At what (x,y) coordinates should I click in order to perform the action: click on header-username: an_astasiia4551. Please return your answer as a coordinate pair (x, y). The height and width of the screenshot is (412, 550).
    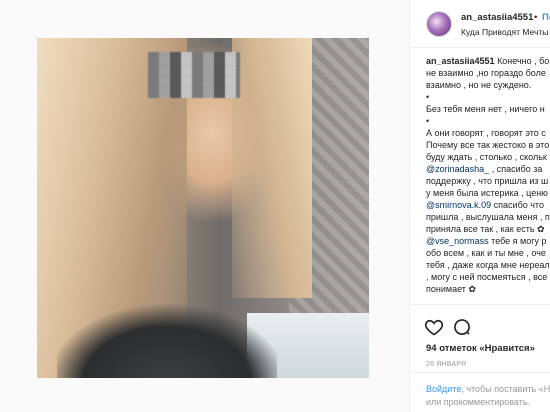
    Looking at the image, I should click on (497, 17).